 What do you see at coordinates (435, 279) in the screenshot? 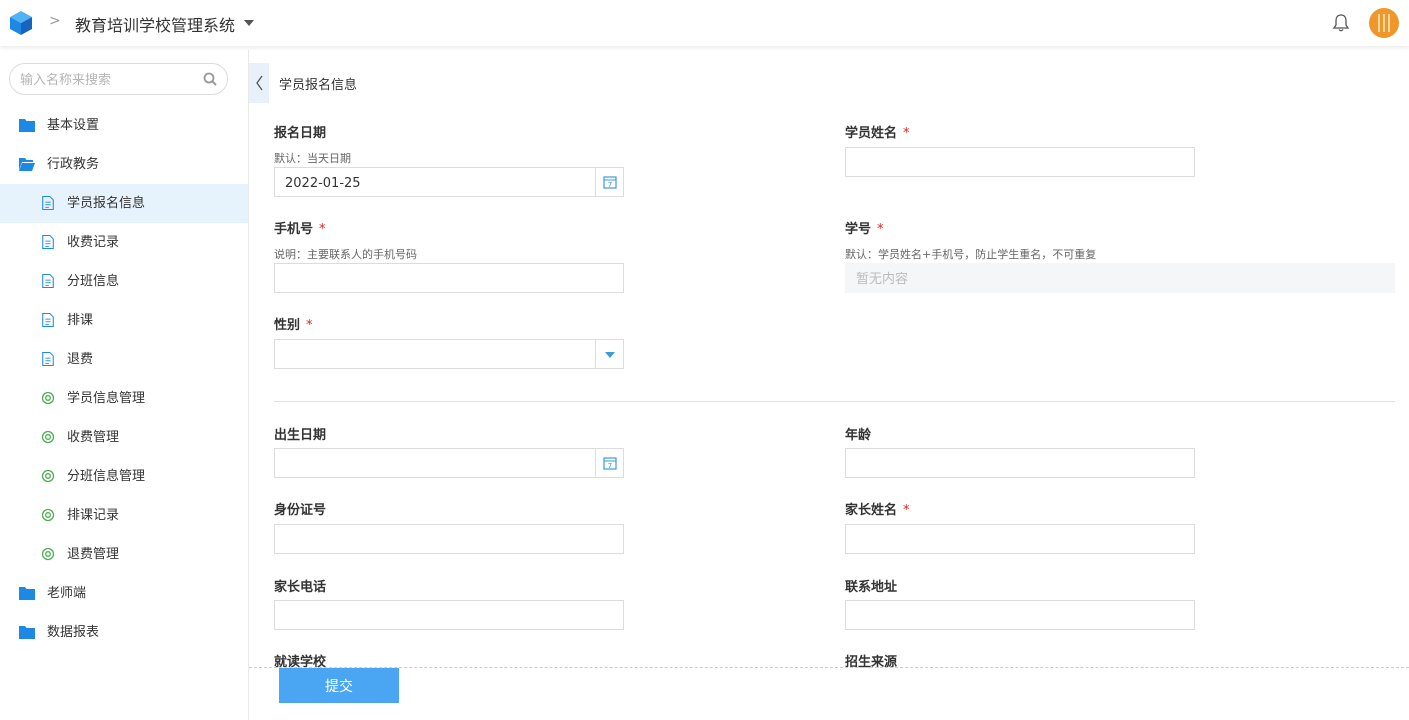
I see `phone-input` at bounding box center [435, 279].